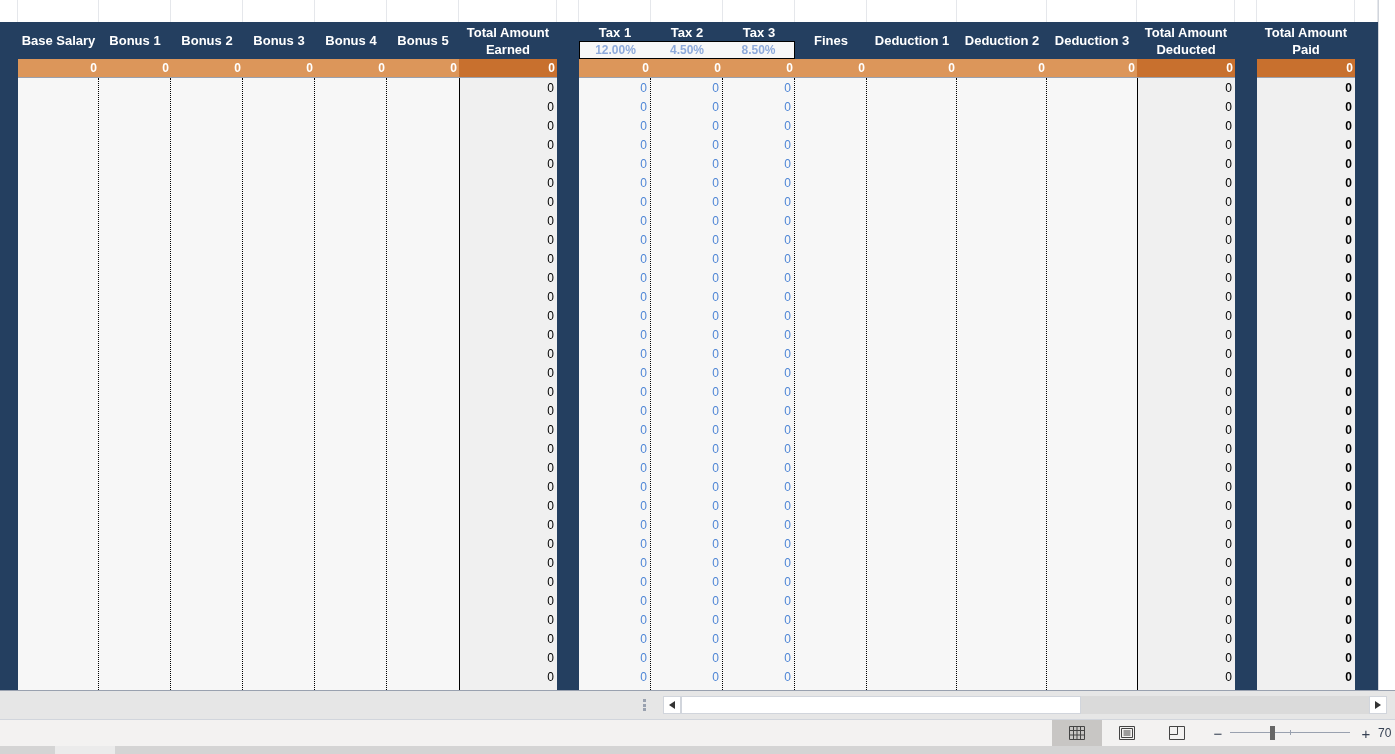  What do you see at coordinates (1306, 40) in the screenshot?
I see `column-header: Total Amount Paid` at bounding box center [1306, 40].